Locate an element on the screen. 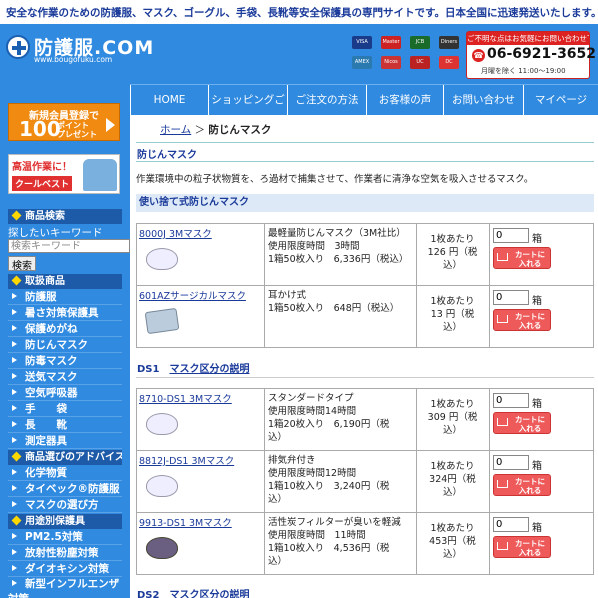  site-url: www.bougofuku.com is located at coordinates (73, 59).